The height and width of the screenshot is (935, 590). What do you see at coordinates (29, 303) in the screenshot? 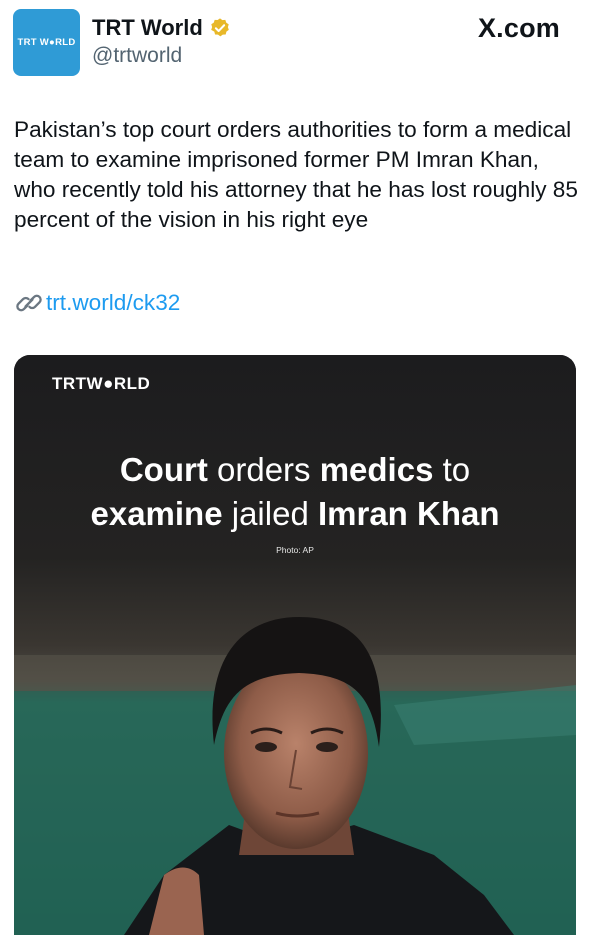
I see `link-icon` at bounding box center [29, 303].